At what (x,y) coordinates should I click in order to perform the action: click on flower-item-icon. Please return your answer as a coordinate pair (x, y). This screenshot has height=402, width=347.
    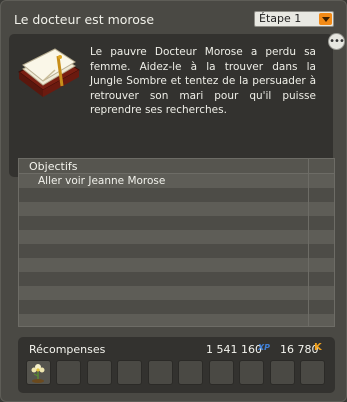
    Looking at the image, I should click on (38, 373).